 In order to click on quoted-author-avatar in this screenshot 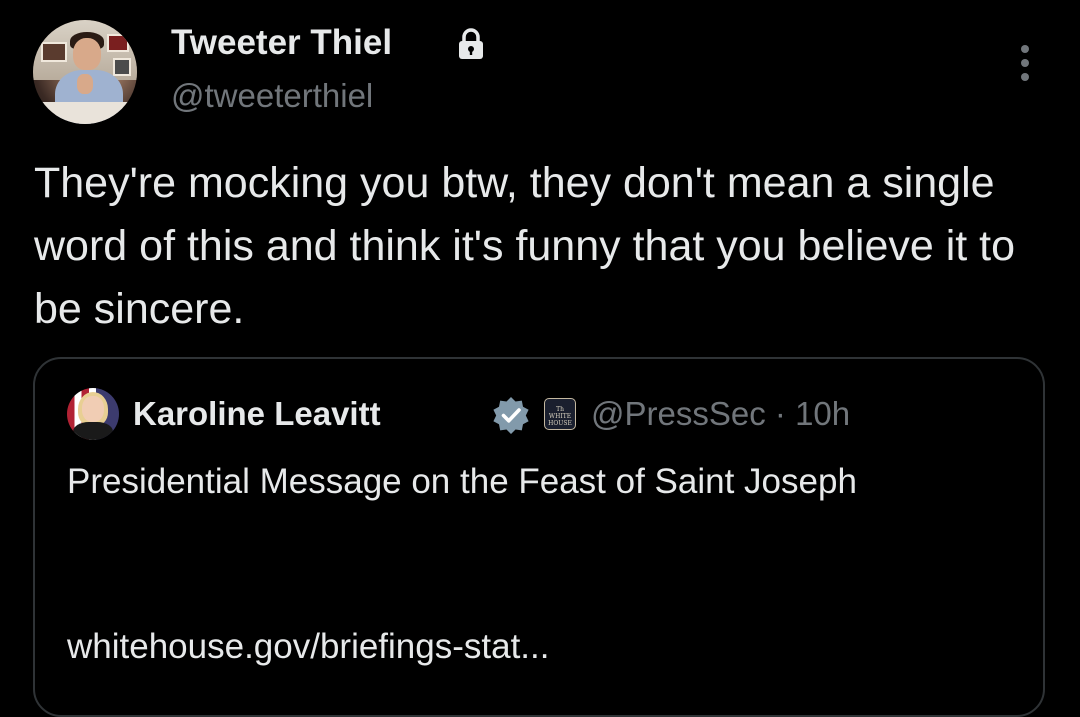, I will do `click(93, 414)`.